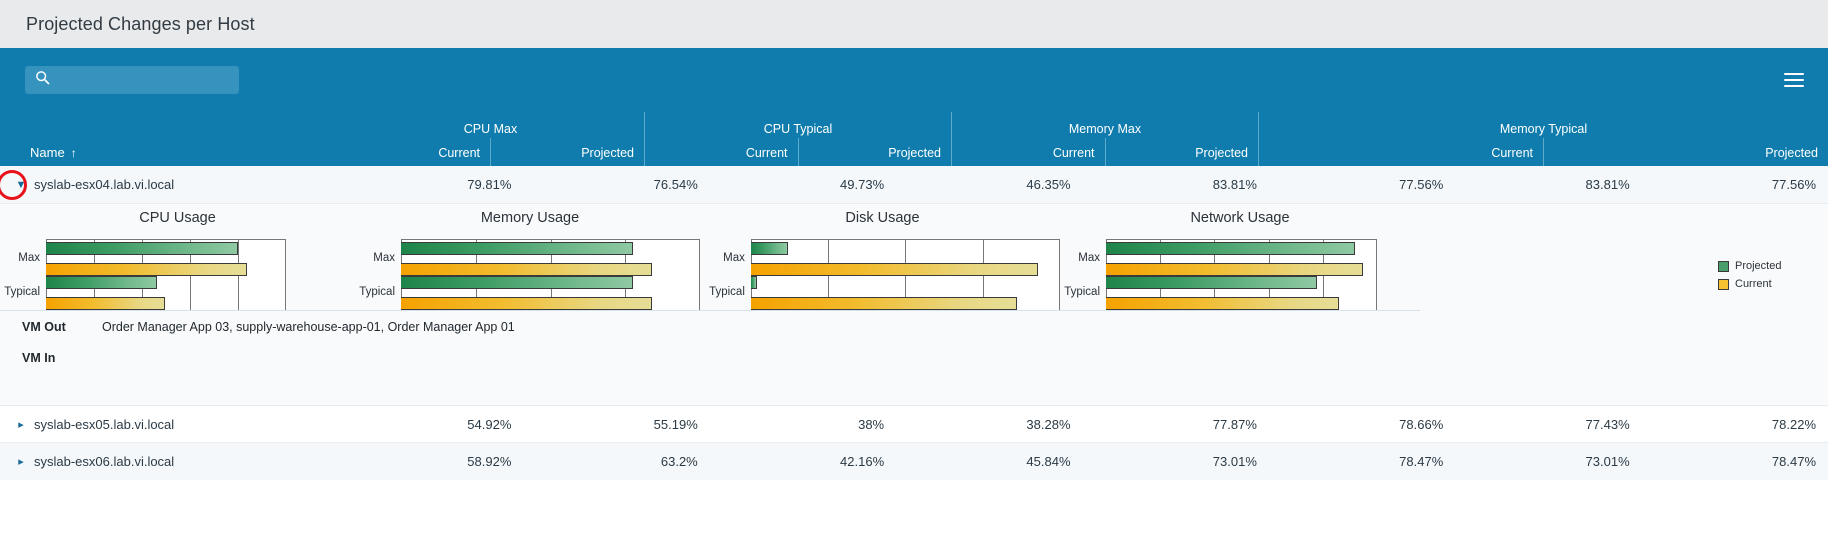  Describe the element at coordinates (413, 152) in the screenshot. I see `column-header-cpu-max-current: Current` at that location.